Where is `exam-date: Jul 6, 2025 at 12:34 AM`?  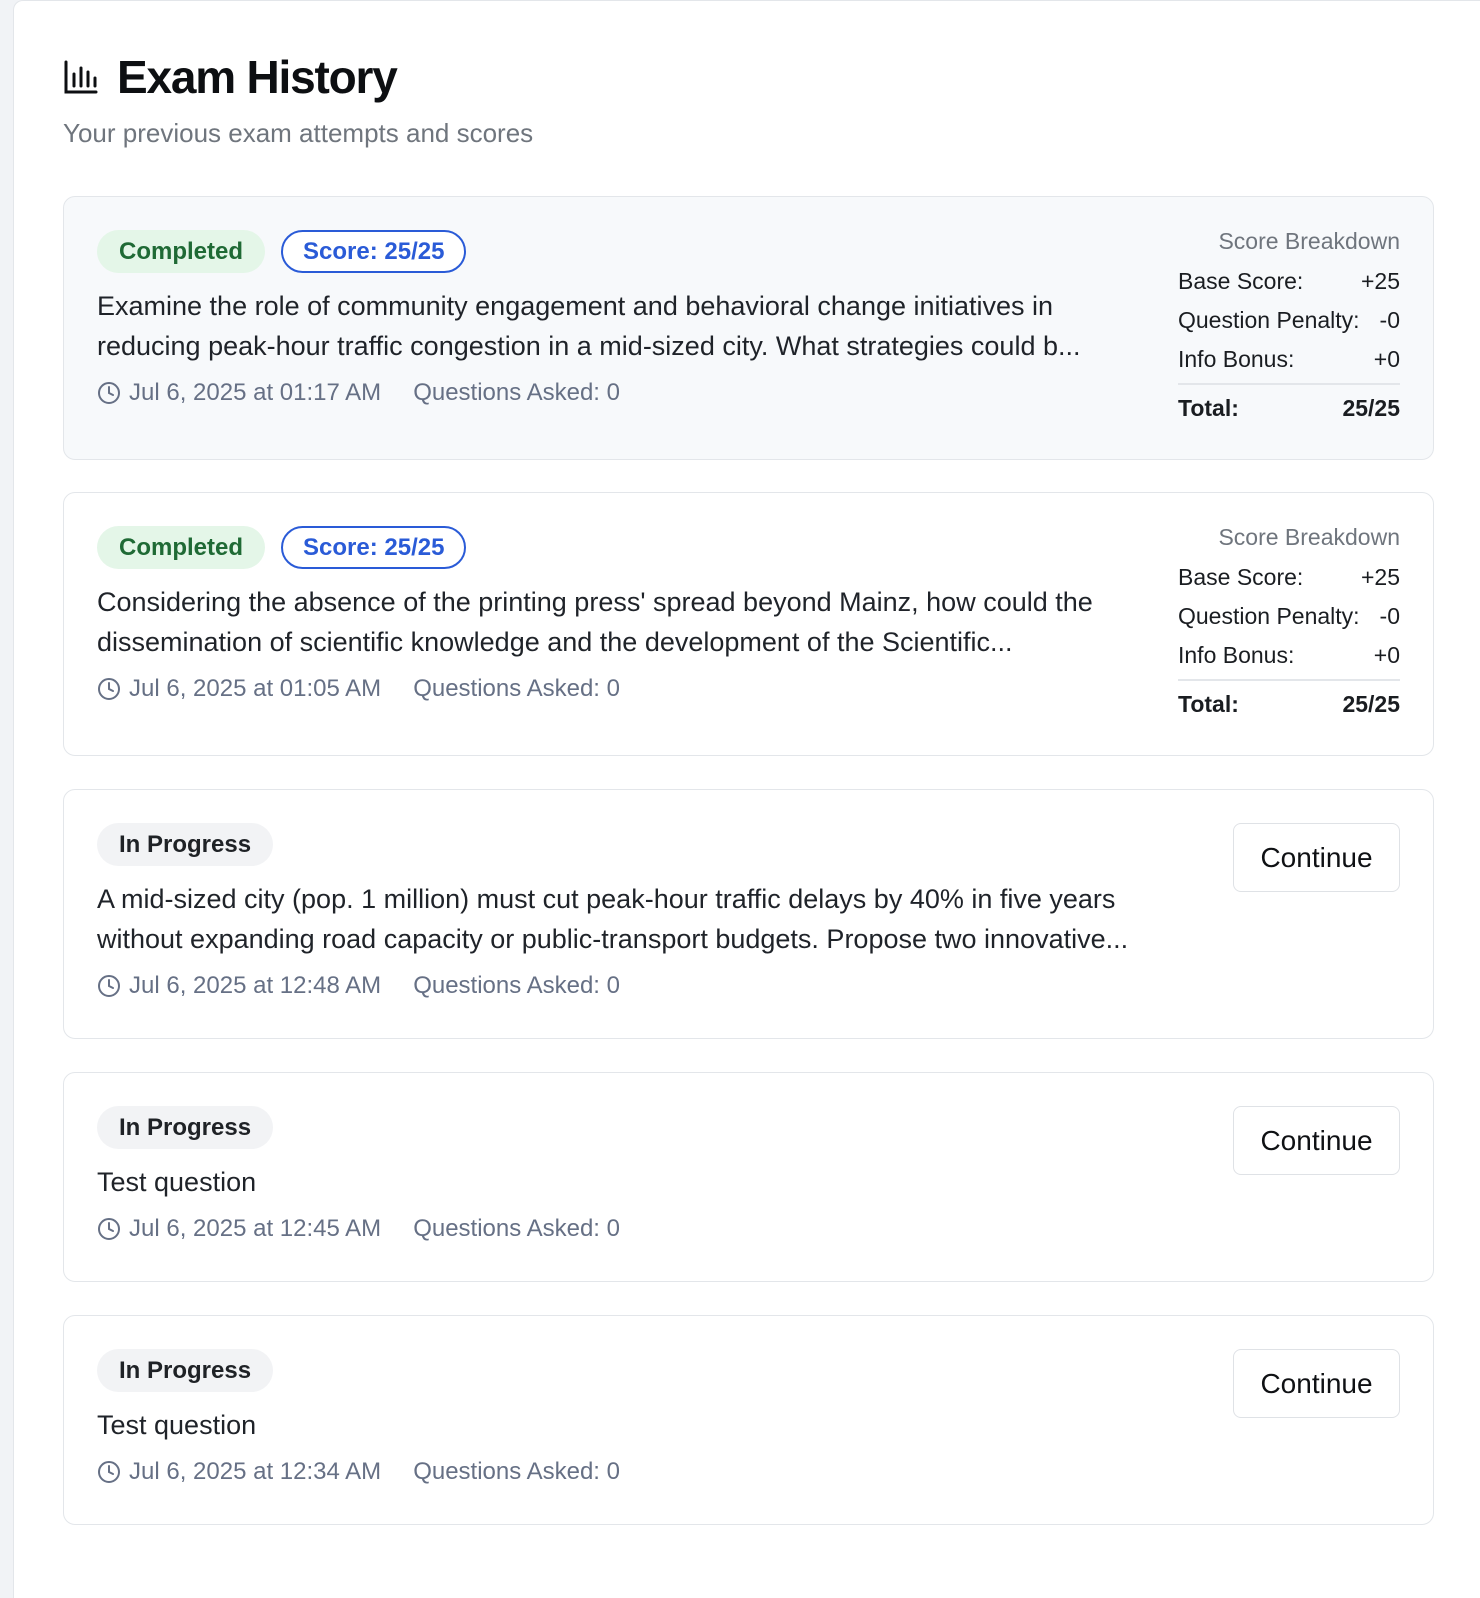
exam-date: Jul 6, 2025 at 12:34 AM is located at coordinates (255, 1471).